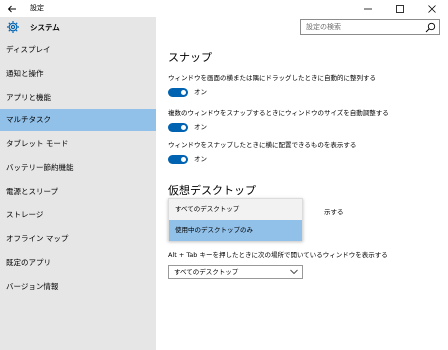 Image resolution: width=448 pixels, height=350 pixels. I want to click on title-bar: 設定, so click(224, 8).